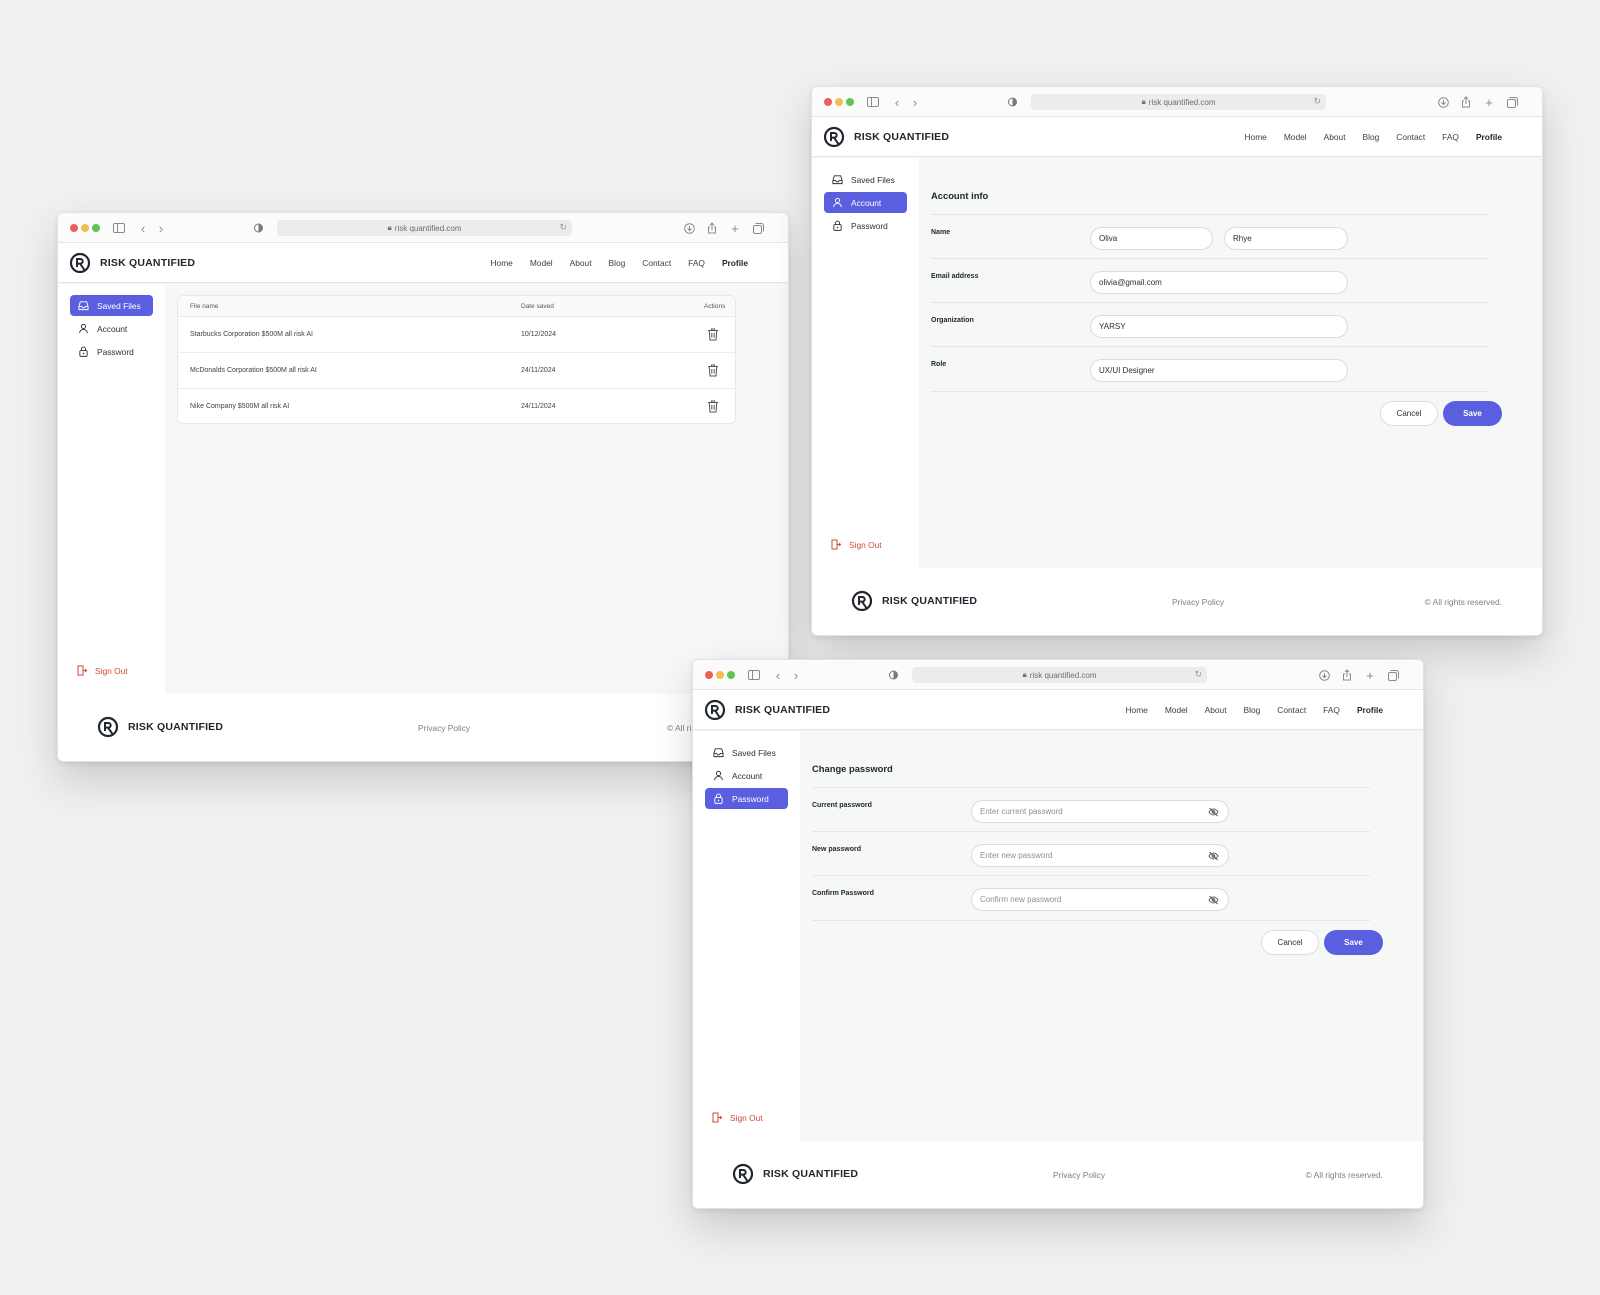 The width and height of the screenshot is (1600, 1295). What do you see at coordinates (1219, 282) in the screenshot?
I see `email-field: olivia@gmail.com` at bounding box center [1219, 282].